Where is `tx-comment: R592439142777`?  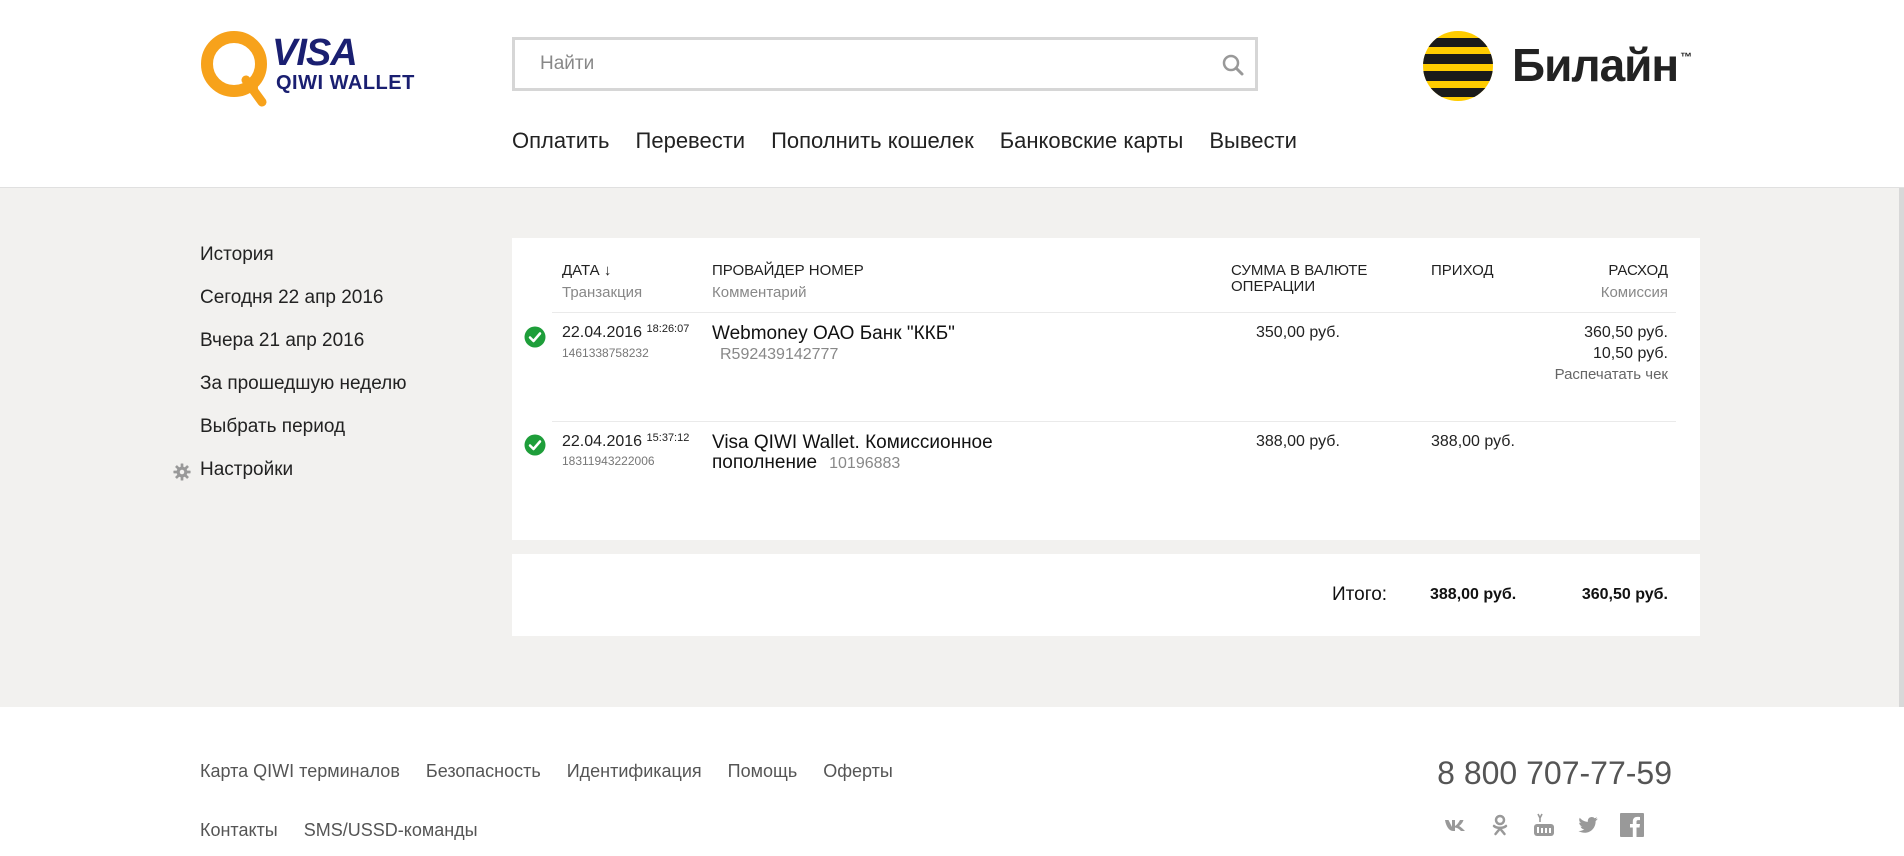 tx-comment: R592439142777 is located at coordinates (779, 354).